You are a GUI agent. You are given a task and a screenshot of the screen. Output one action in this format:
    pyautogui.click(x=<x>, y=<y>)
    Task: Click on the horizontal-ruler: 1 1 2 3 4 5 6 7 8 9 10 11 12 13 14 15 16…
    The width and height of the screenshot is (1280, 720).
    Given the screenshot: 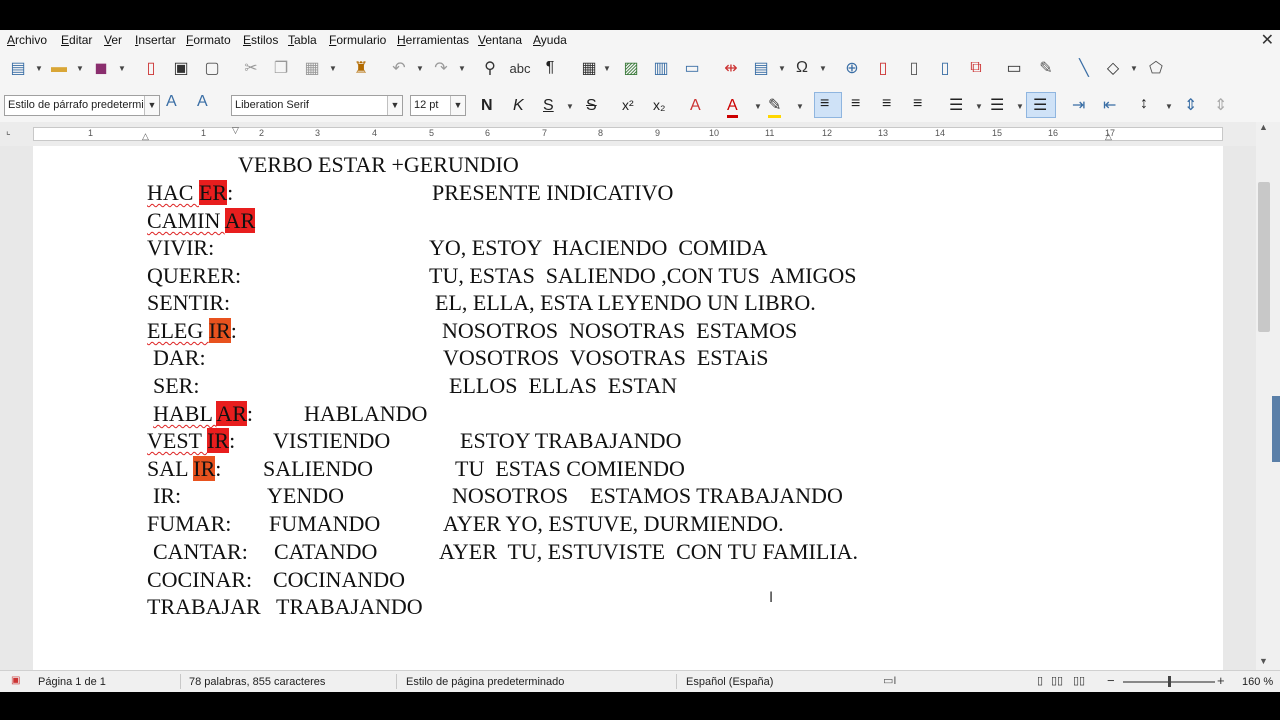 What is the action you would take?
    pyautogui.click(x=628, y=133)
    